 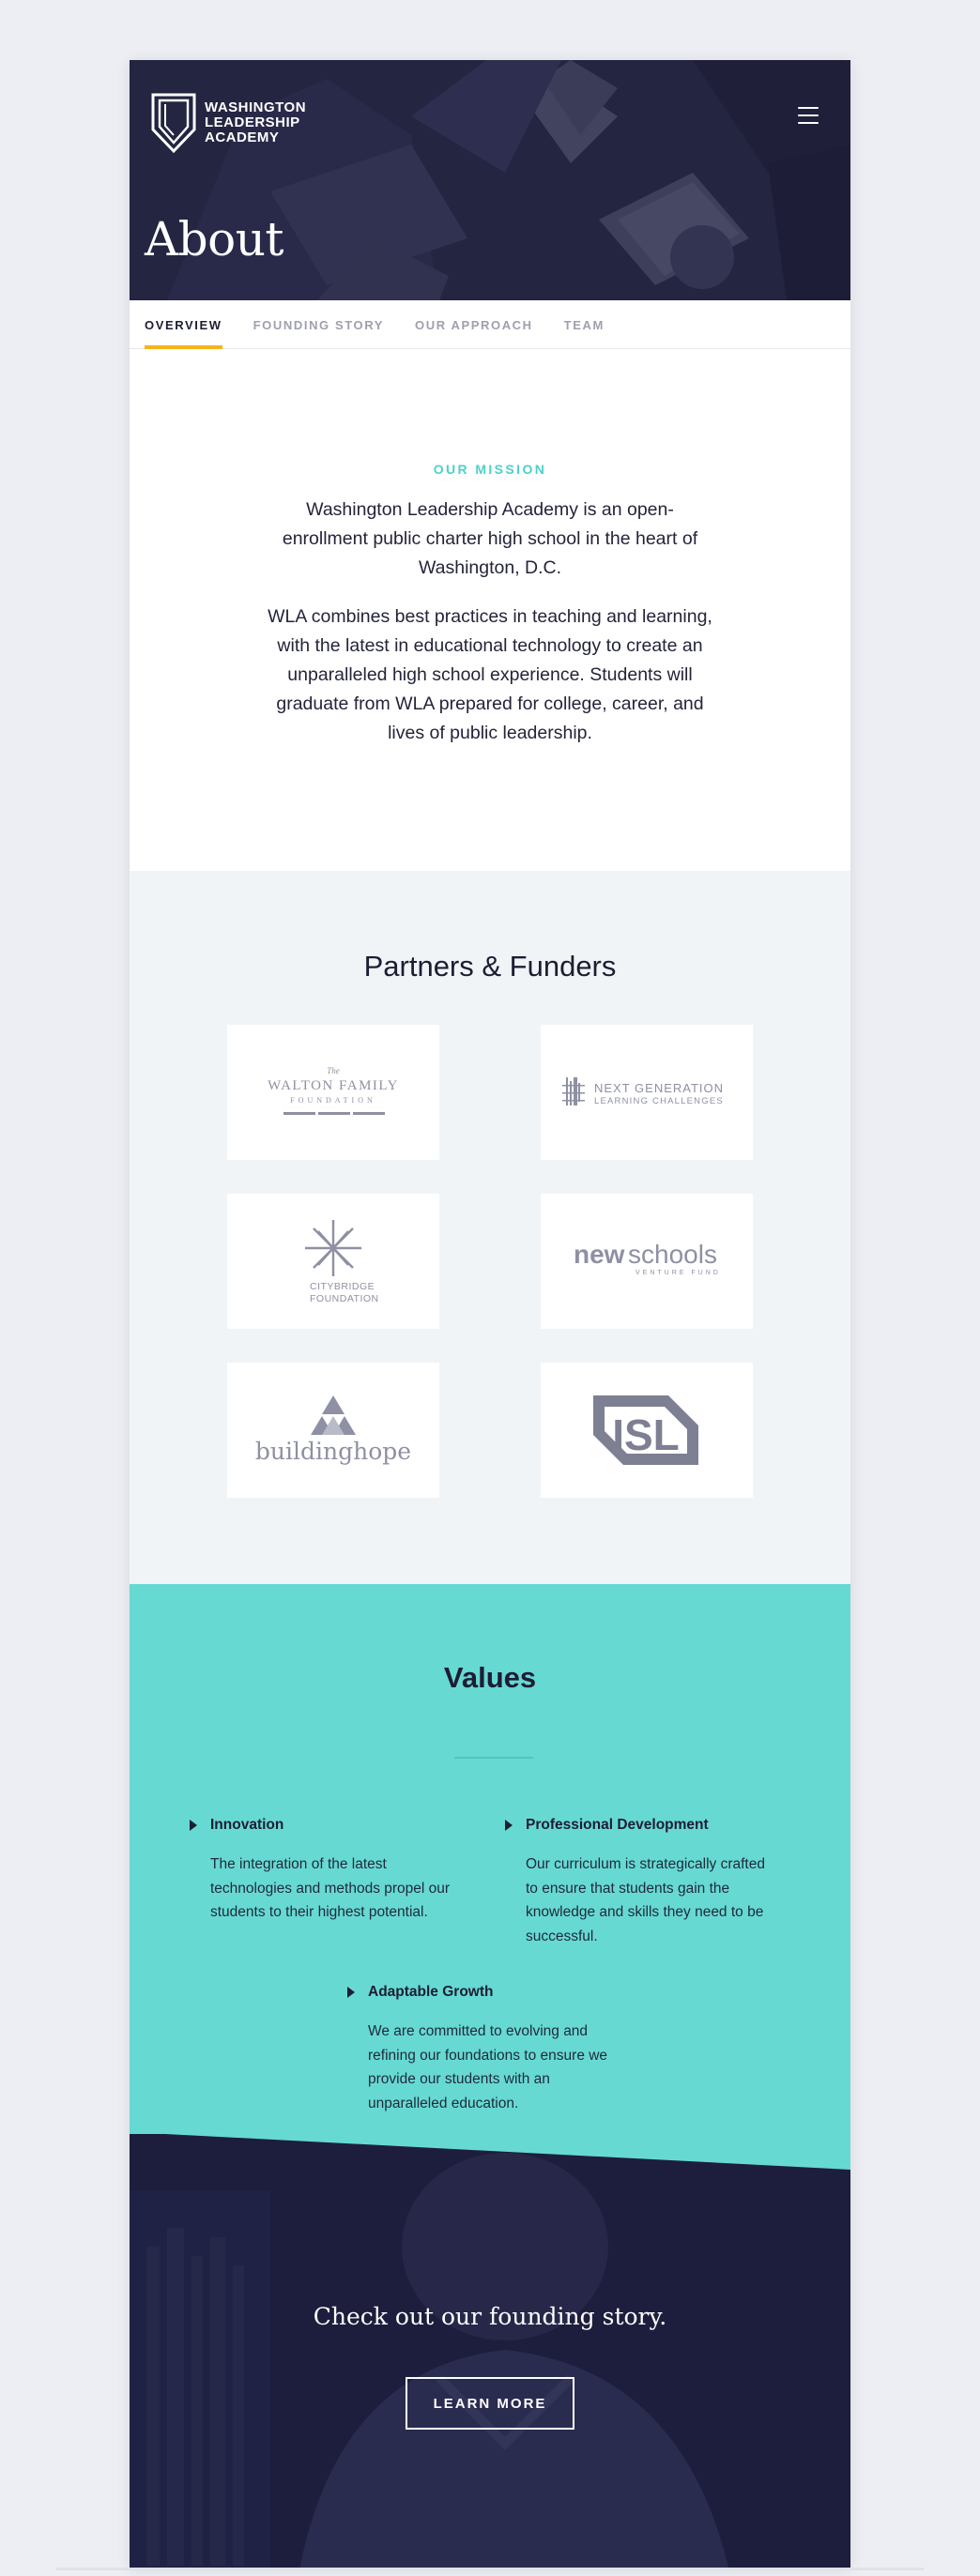 I want to click on citybridge-logo-line-2: FOUNDATION, so click(x=344, y=1298).